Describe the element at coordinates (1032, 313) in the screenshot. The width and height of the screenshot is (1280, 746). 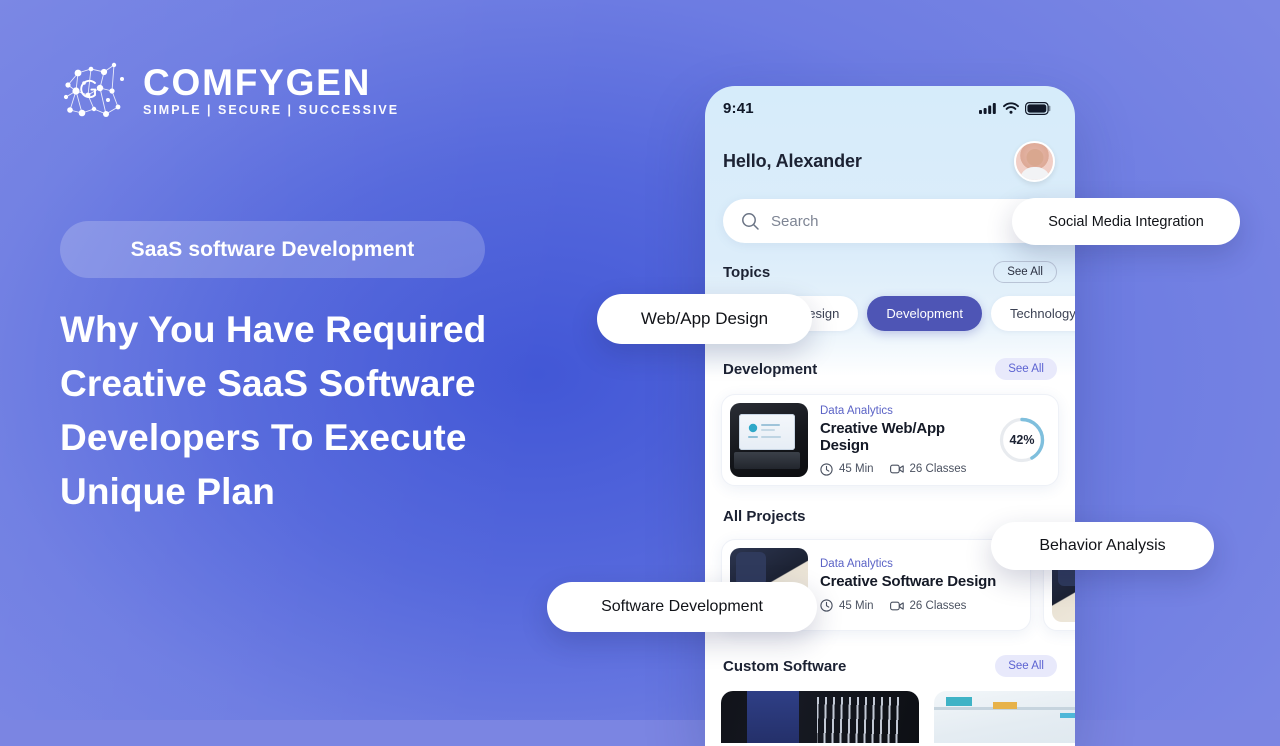
I see `topic-chip-technology: Technology` at that location.